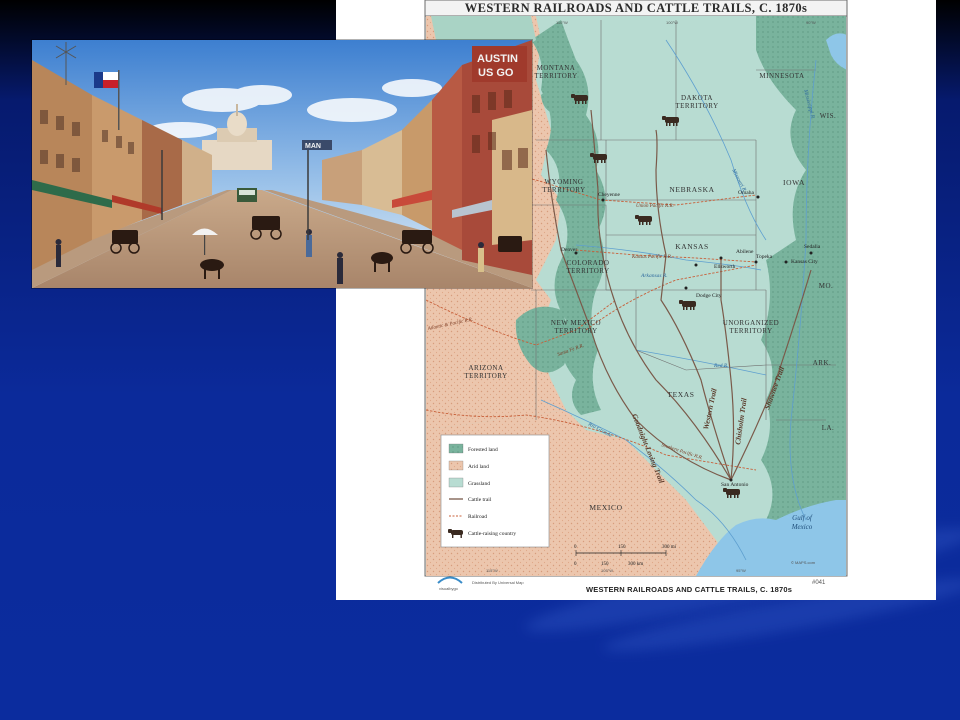  I want to click on longitude-label: 115°W, so click(492, 570).